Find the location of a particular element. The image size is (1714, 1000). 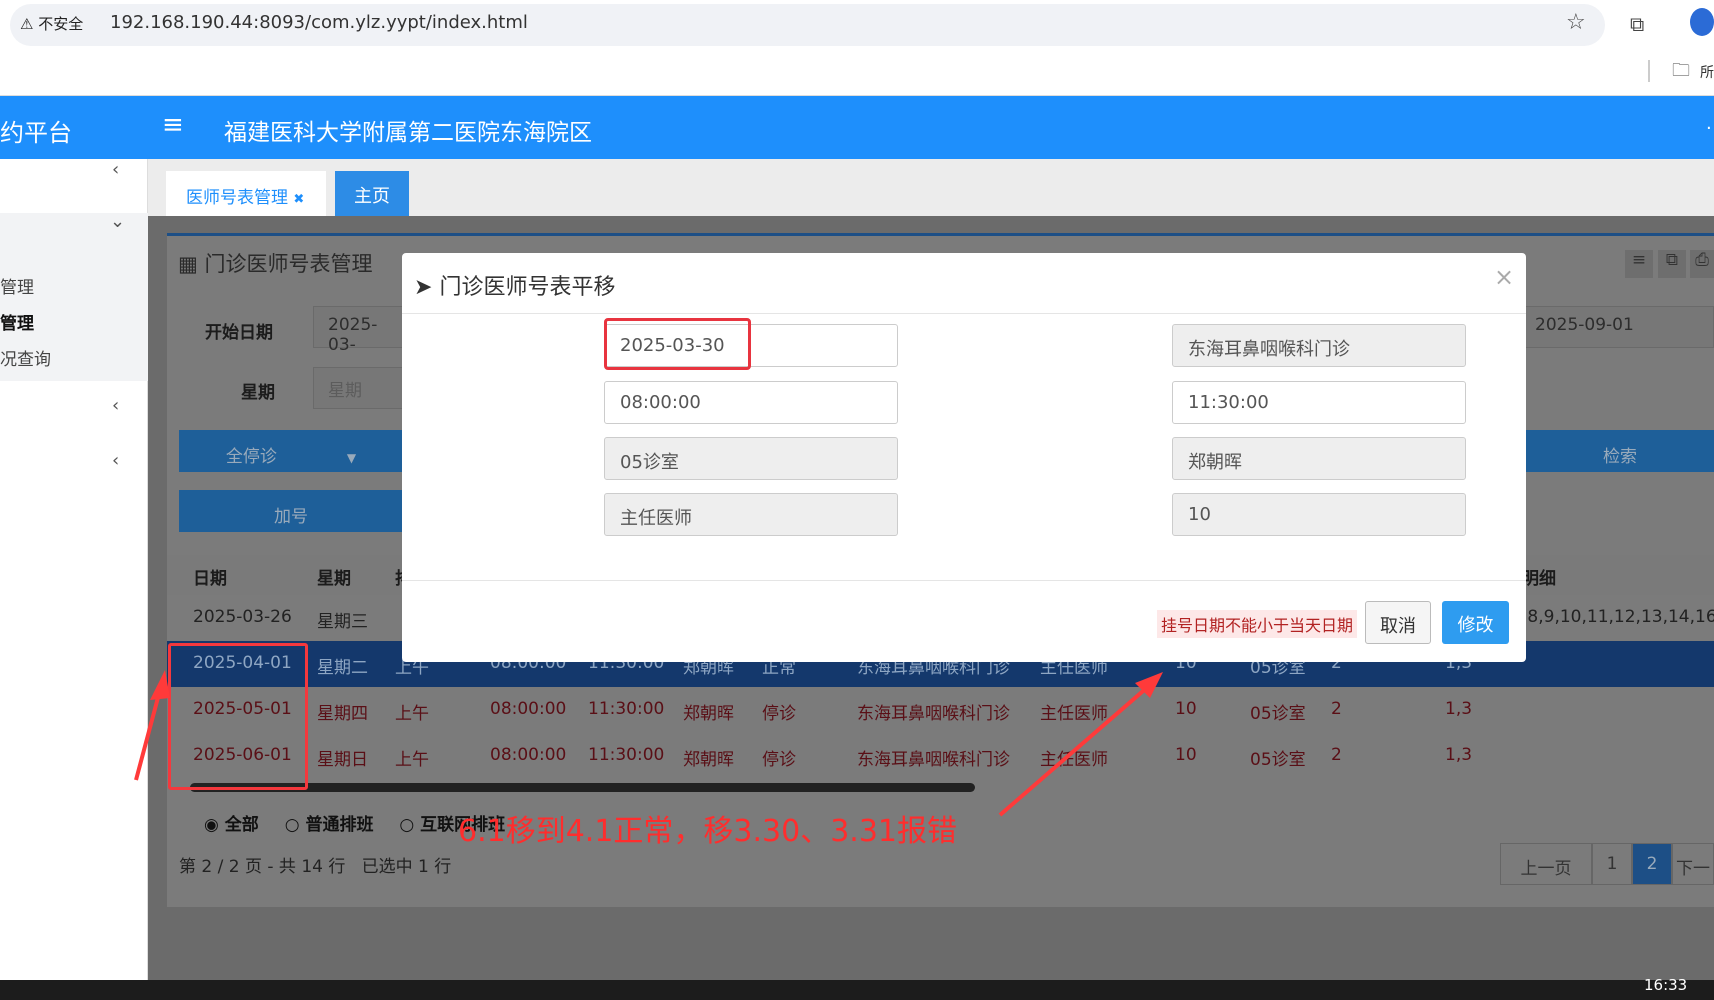

search-button: 检索 is located at coordinates (1620, 451).